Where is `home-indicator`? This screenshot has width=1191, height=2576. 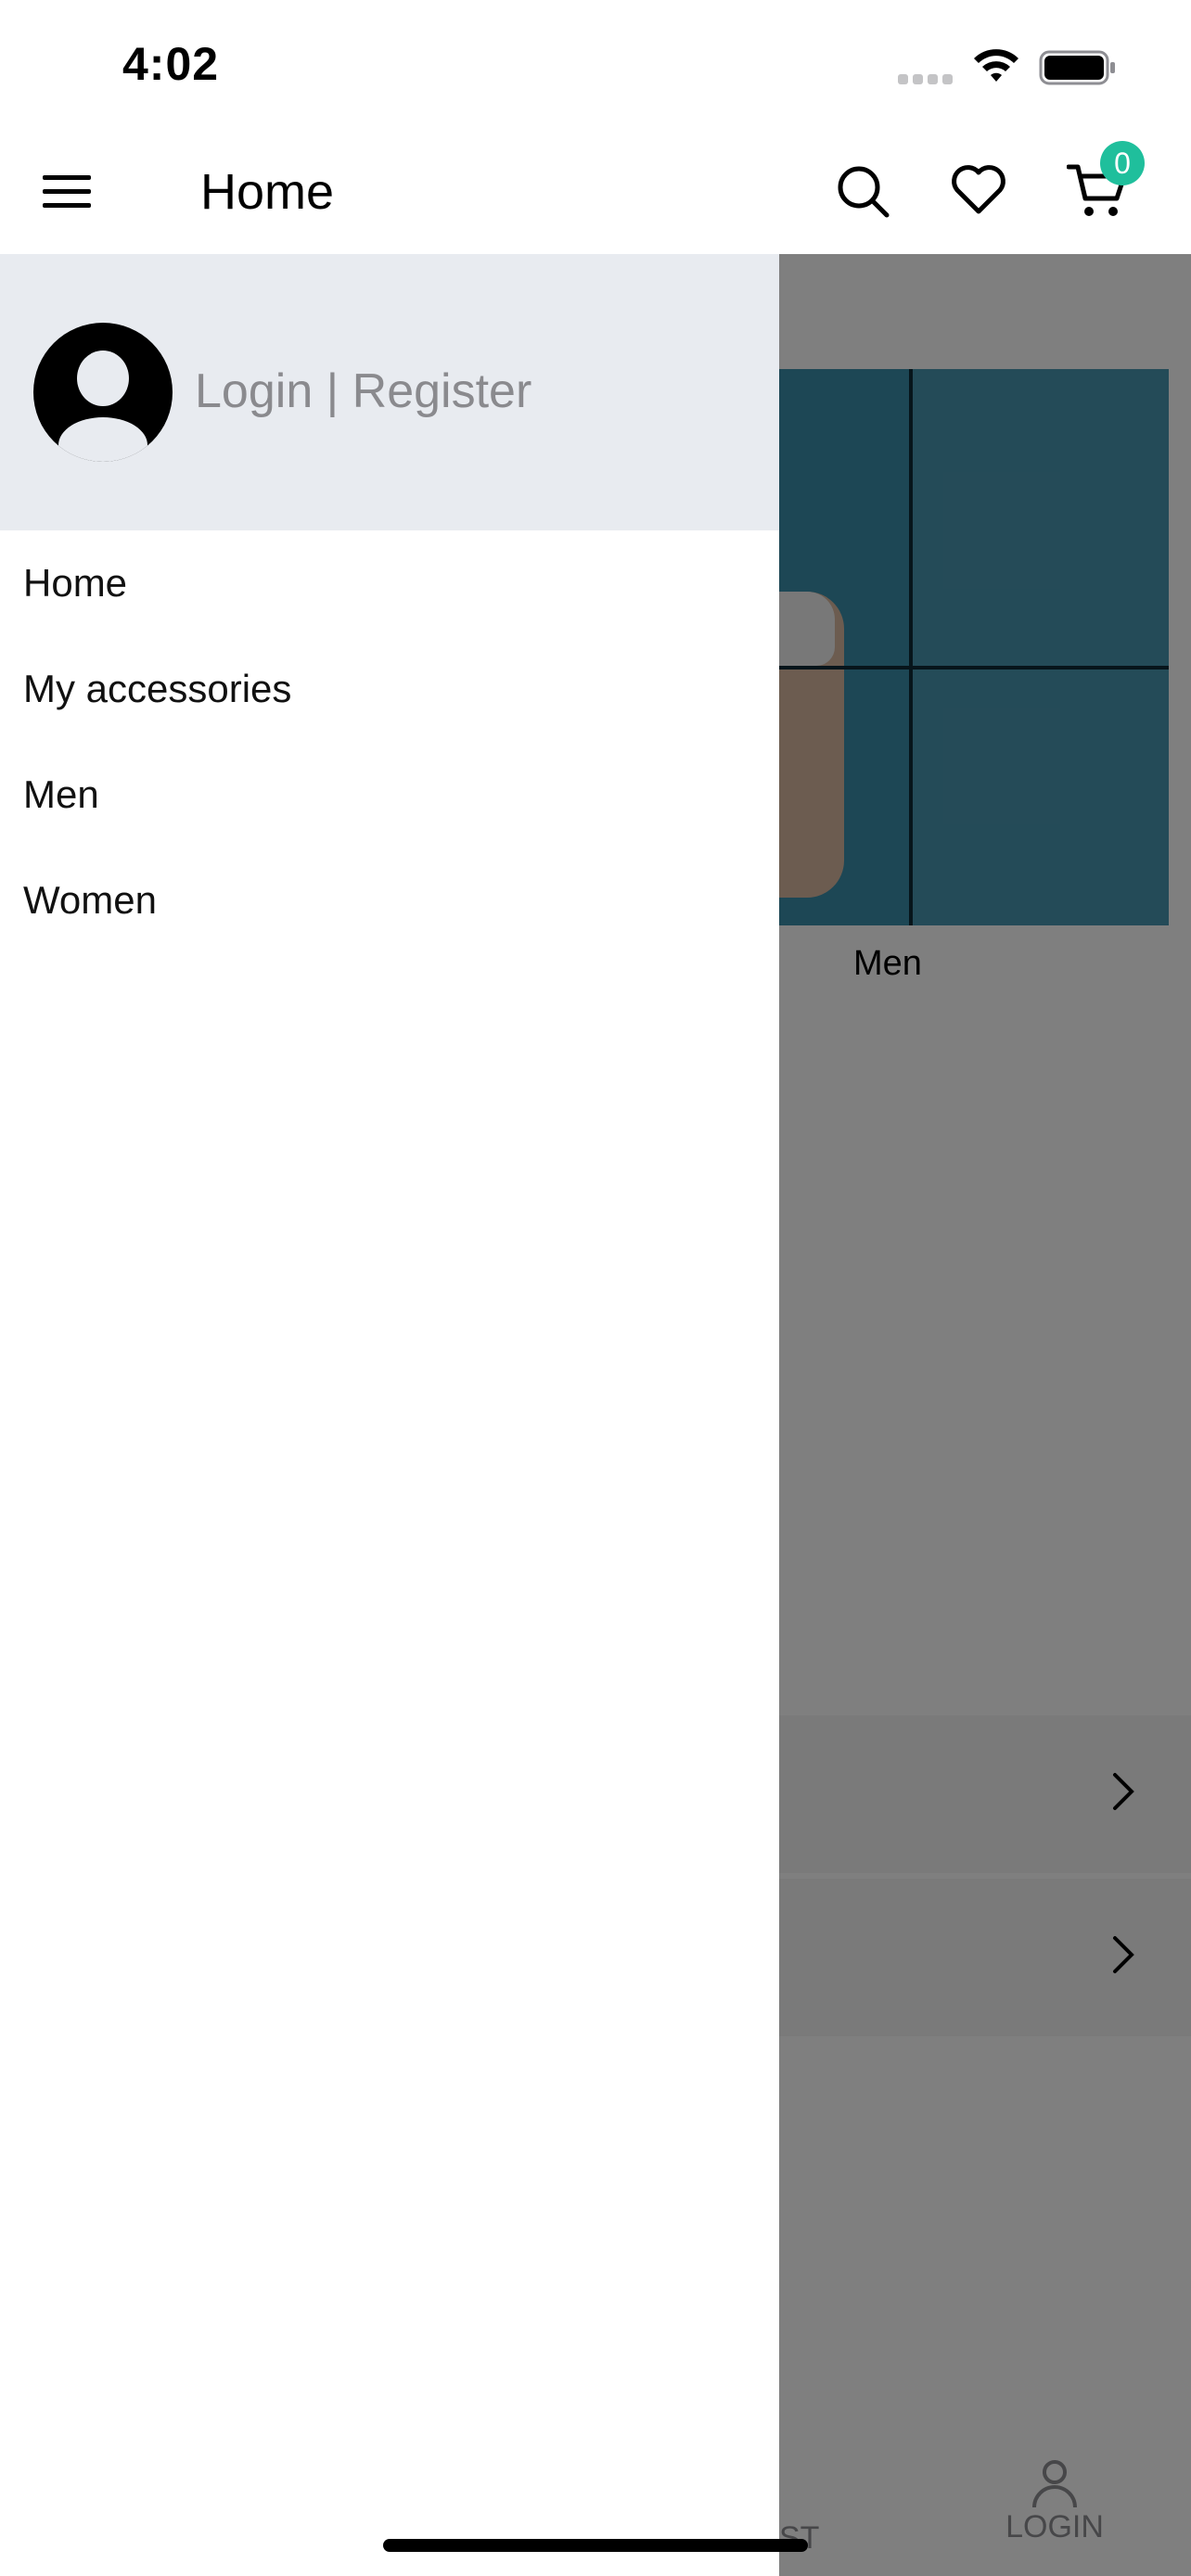 home-indicator is located at coordinates (595, 2545).